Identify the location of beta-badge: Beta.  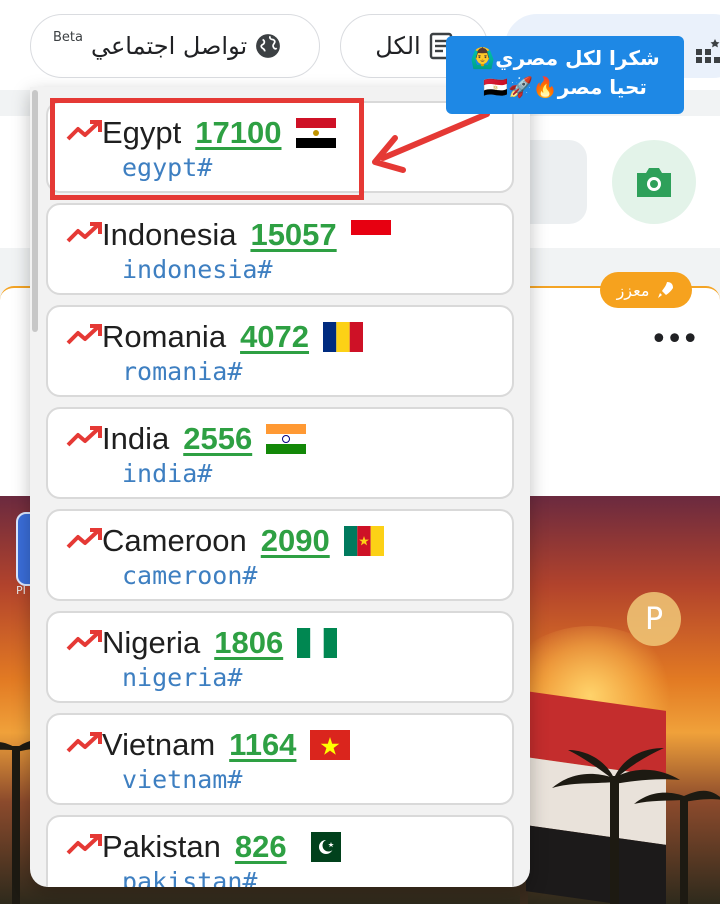
(68, 37).